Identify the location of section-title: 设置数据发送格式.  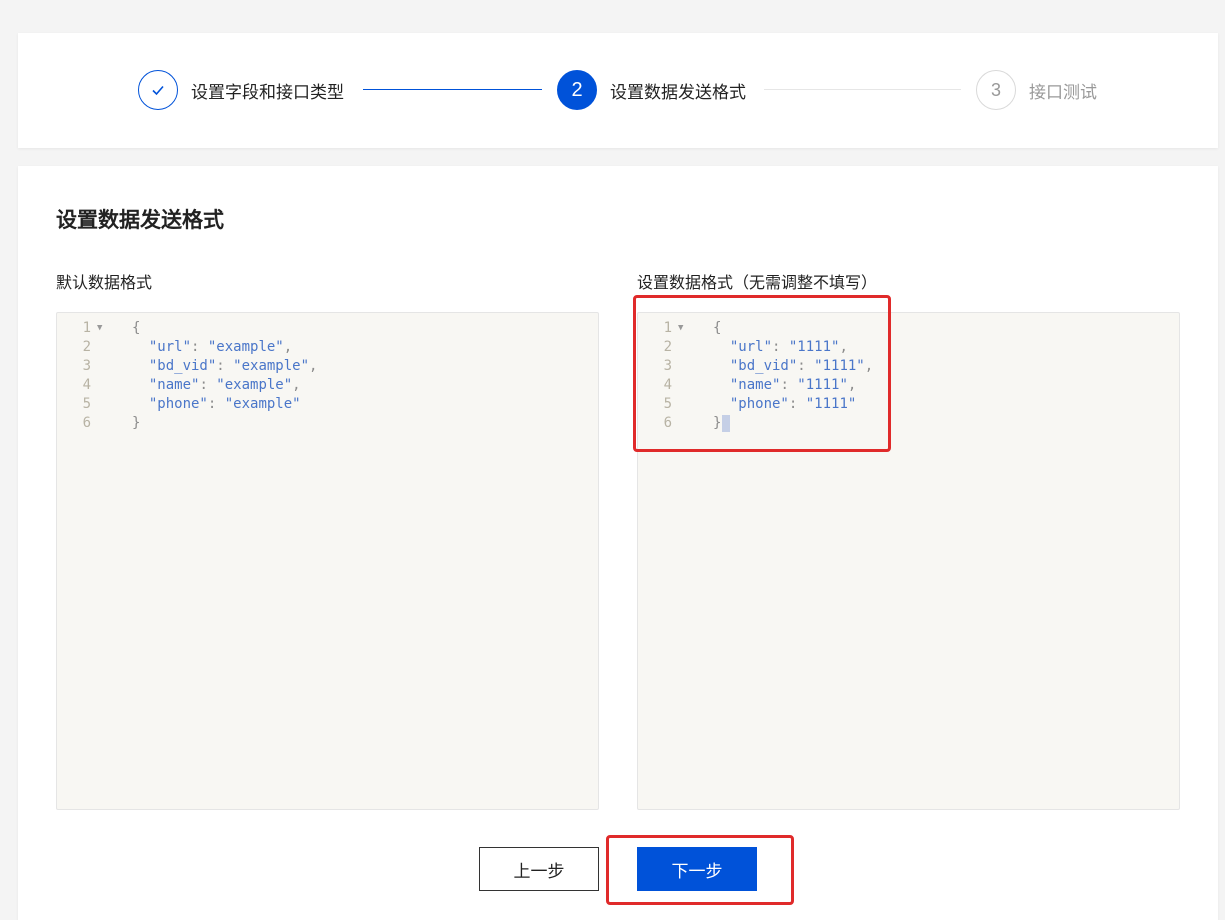
(140, 220).